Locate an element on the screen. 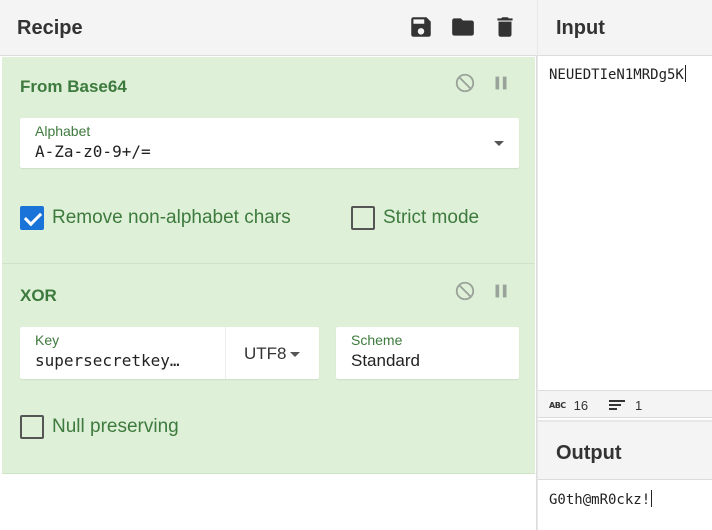 Image resolution: width=712 pixels, height=530 pixels. output-textarea: G0th@mR0ckz! is located at coordinates (601, 499).